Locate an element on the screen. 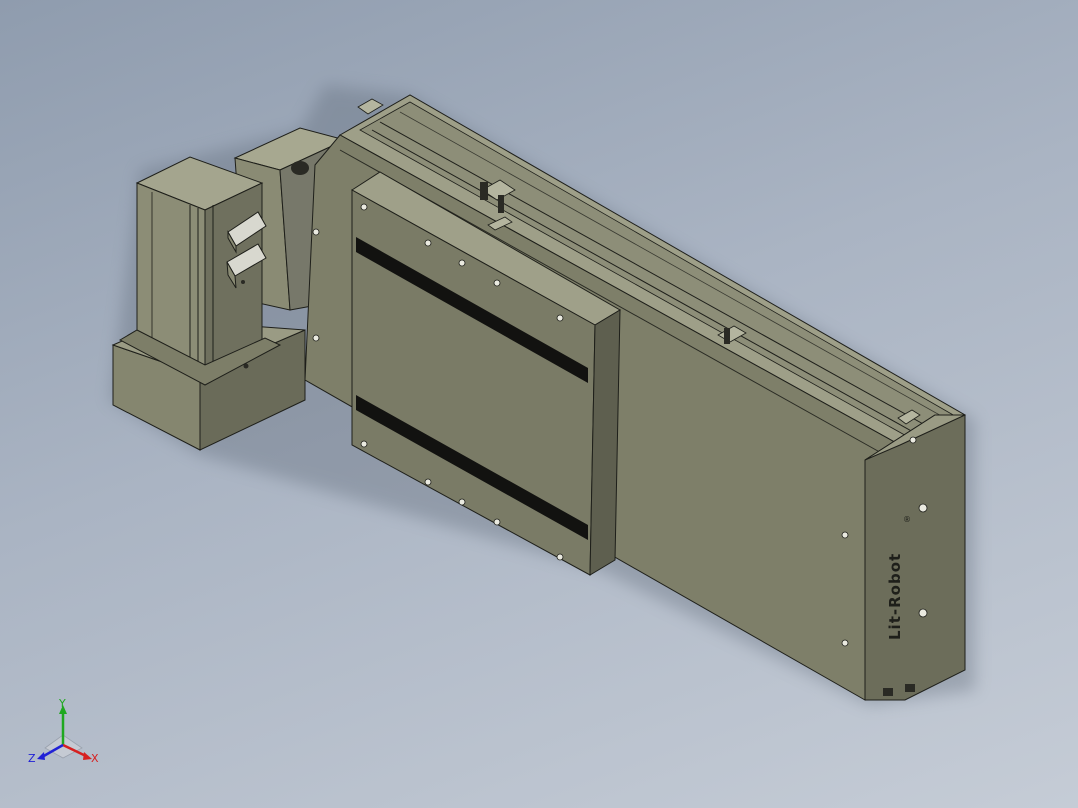 This screenshot has height=808, width=1078. brand-logo-mark: ® is located at coordinates (907, 519).